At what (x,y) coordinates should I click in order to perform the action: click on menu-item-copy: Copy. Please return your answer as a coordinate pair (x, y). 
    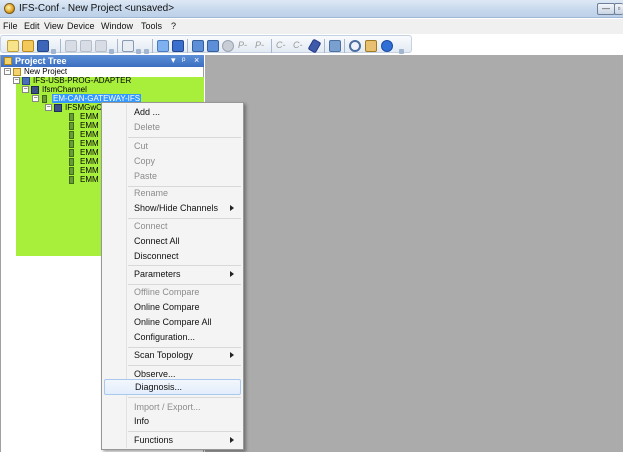
    Looking at the image, I should click on (172, 161).